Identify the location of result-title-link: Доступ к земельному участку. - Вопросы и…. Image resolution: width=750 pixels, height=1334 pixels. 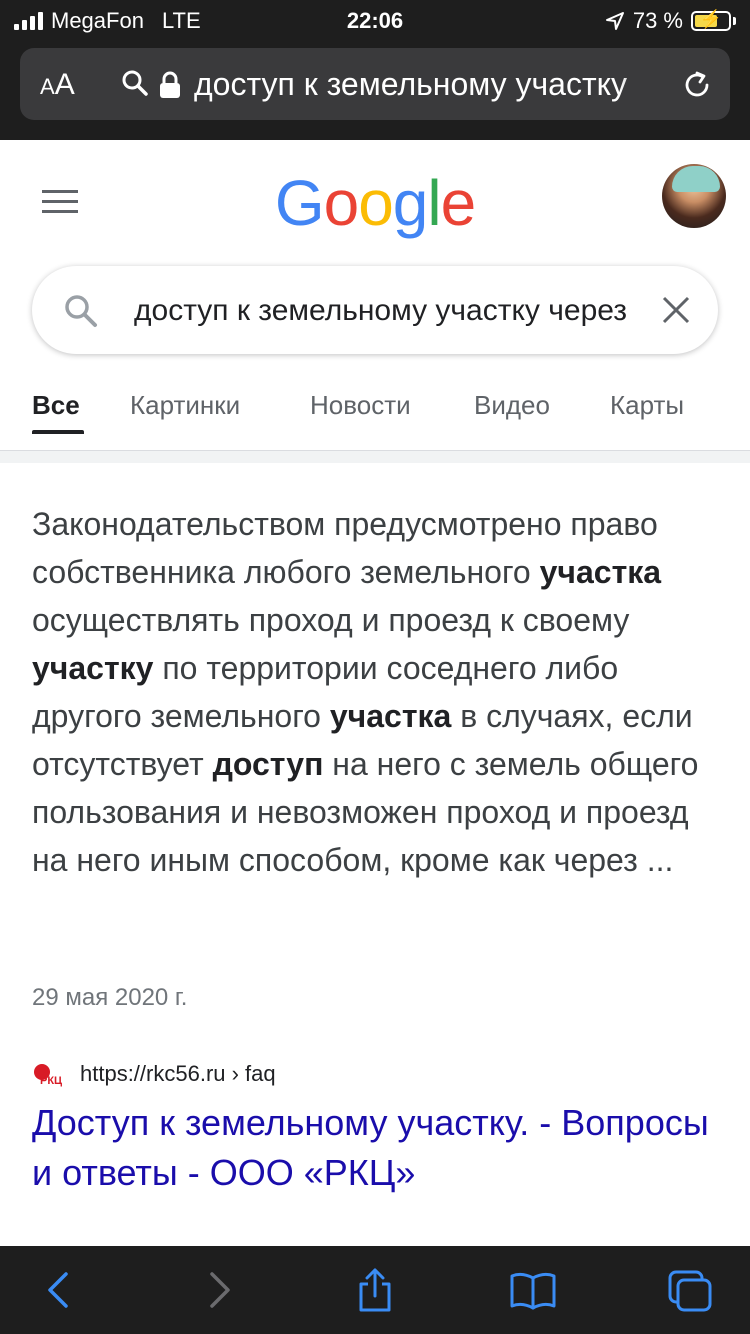
(377, 1148).